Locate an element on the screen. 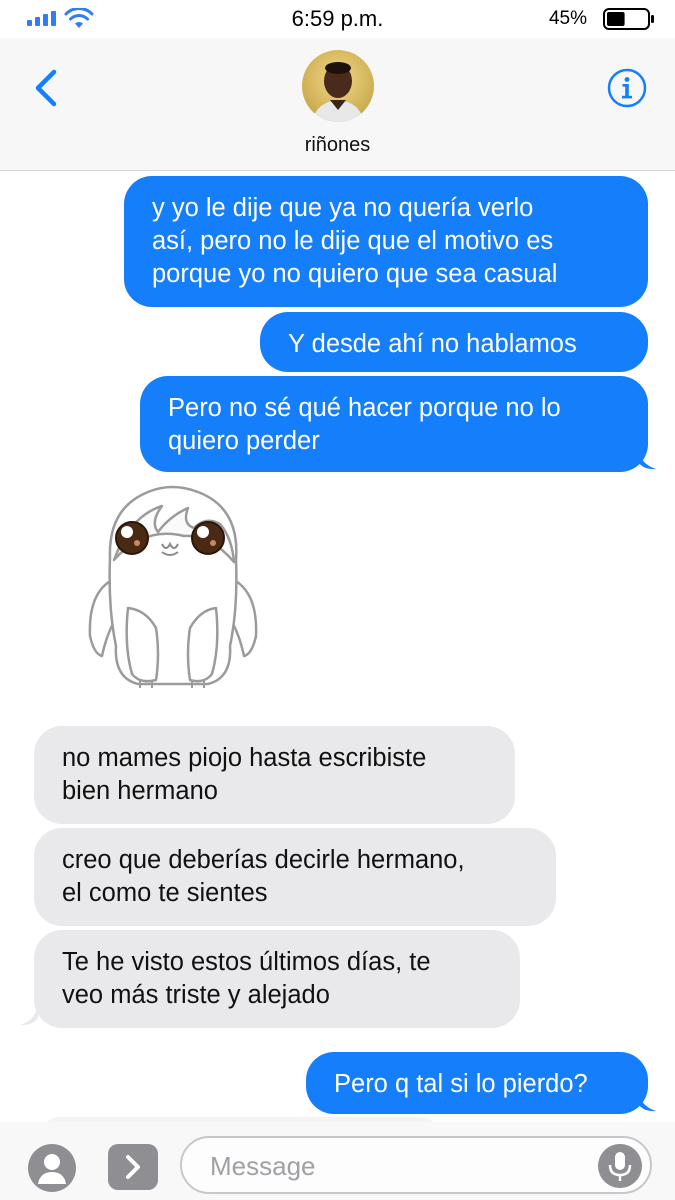 The height and width of the screenshot is (1200, 675). conversation-header: riñones is located at coordinates (337, 104).